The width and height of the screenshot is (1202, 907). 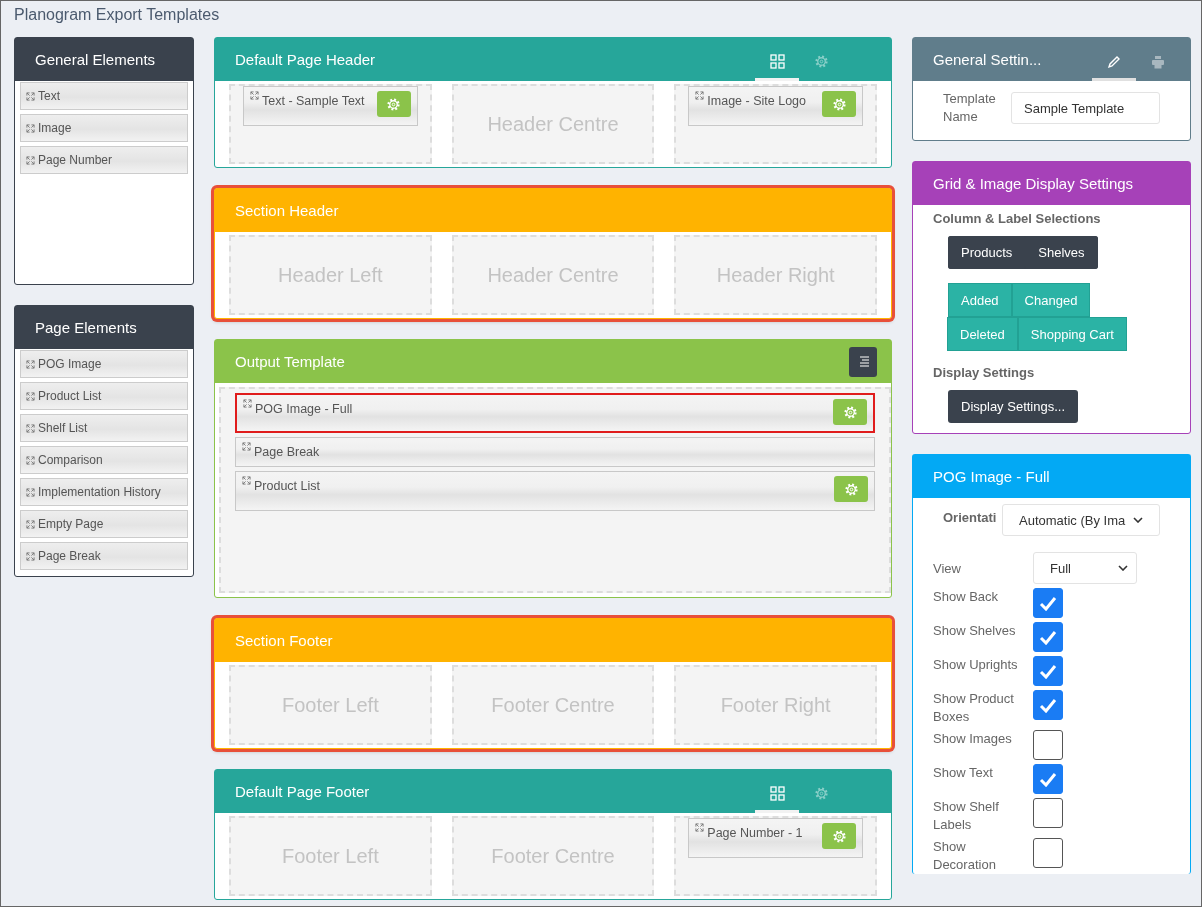 I want to click on item-label: Page Break, so click(x=69, y=556).